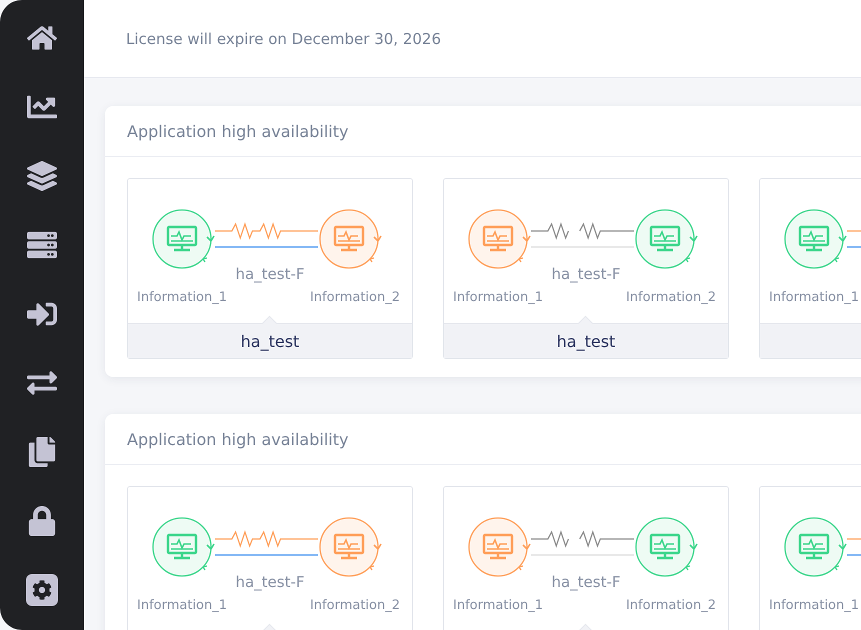  Describe the element at coordinates (284, 39) in the screenshot. I see `license-notice: License will expire on December 30, 2026` at that location.